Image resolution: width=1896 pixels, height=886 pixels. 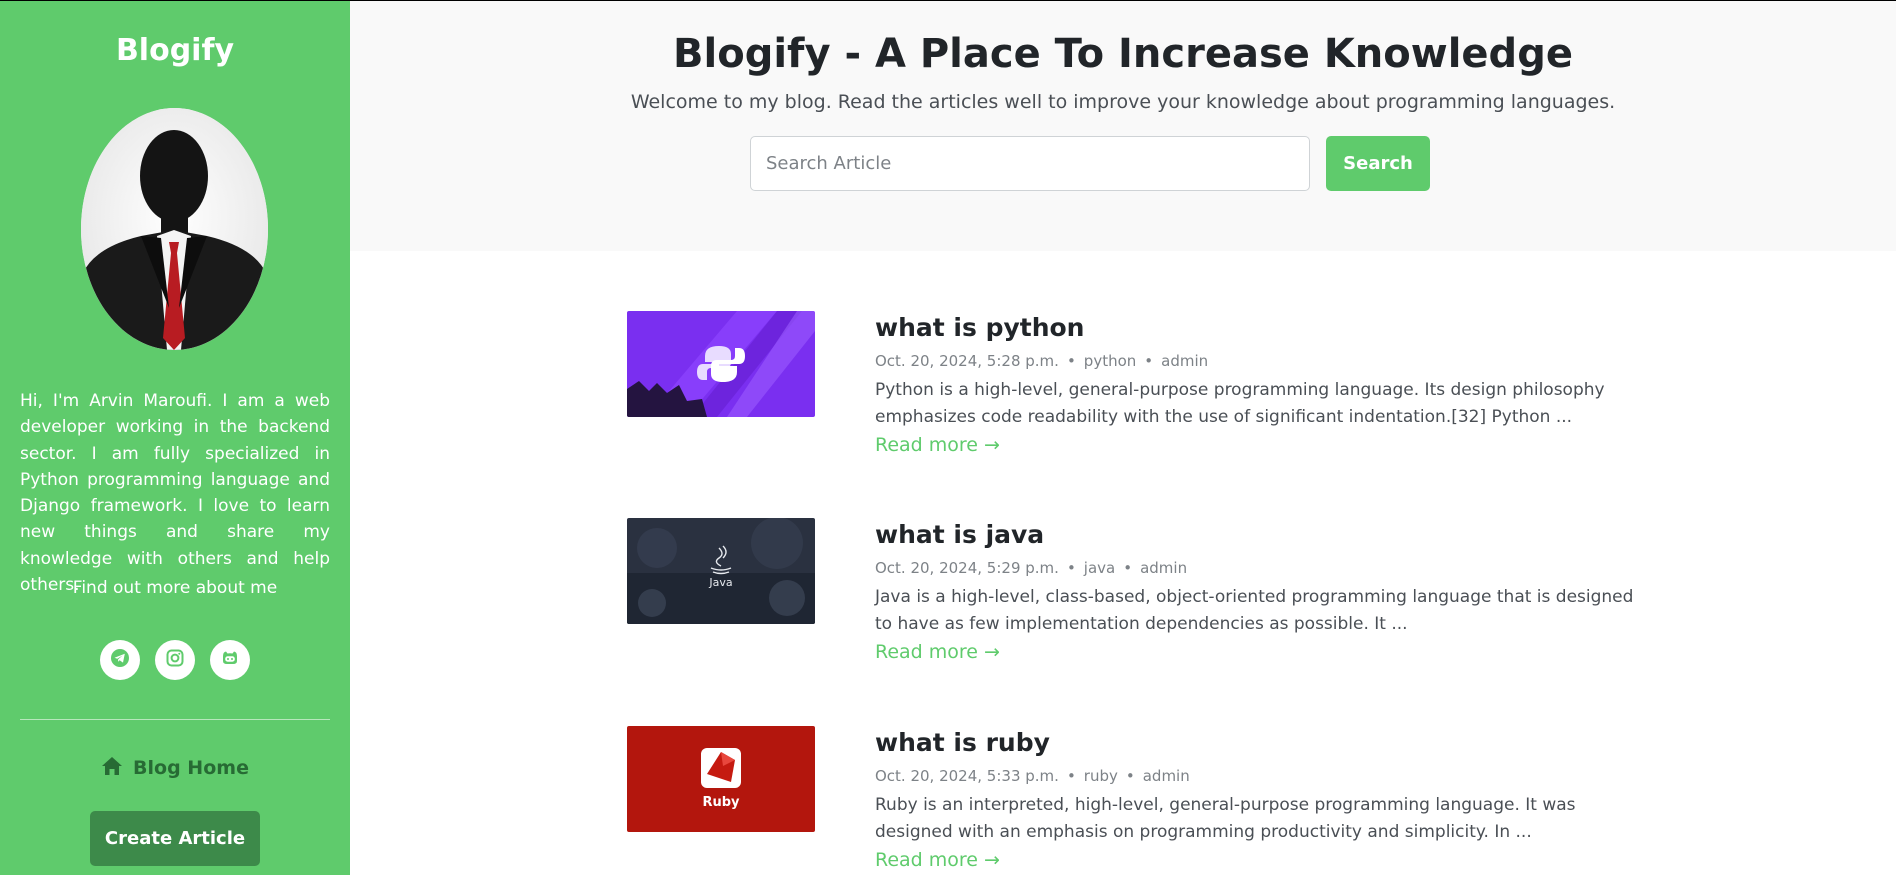 I want to click on telegram-icon, so click(x=120, y=660).